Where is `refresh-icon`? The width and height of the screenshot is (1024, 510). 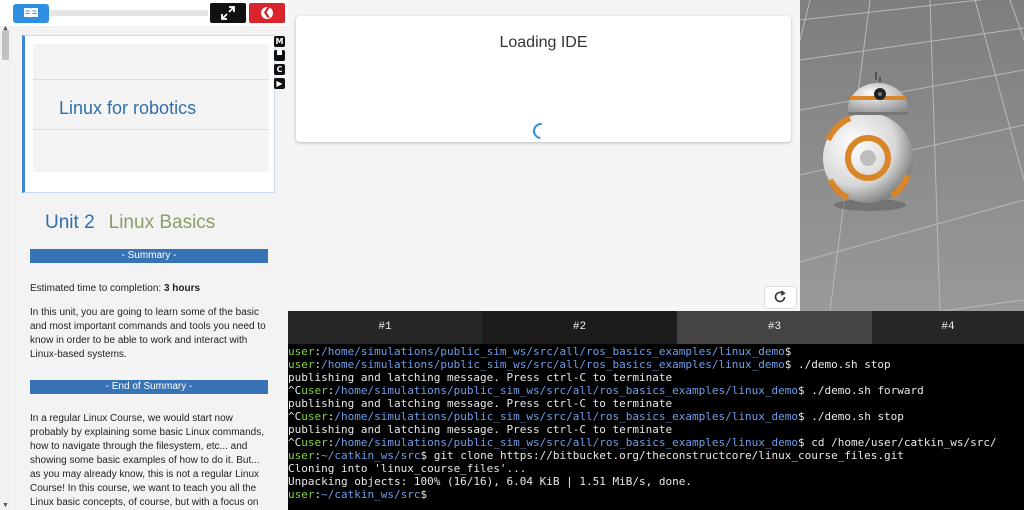 refresh-icon is located at coordinates (780, 296).